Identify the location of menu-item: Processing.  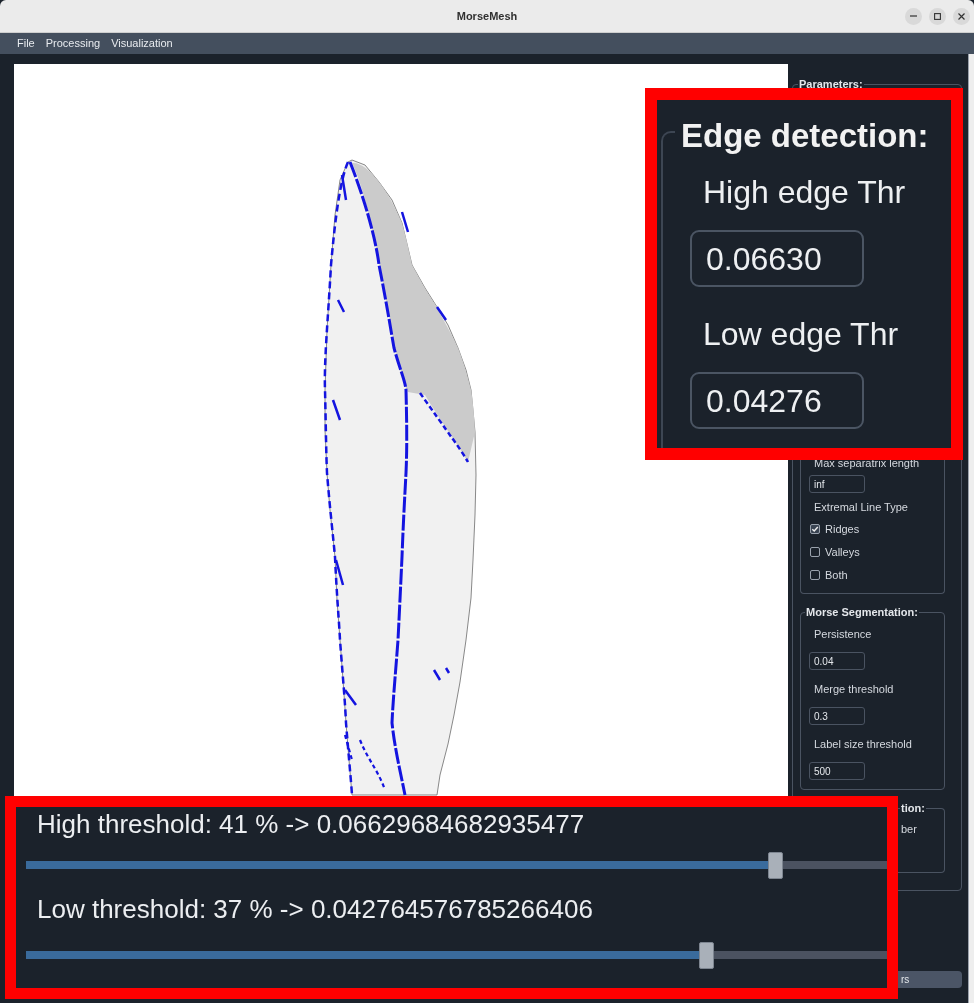
(73, 43).